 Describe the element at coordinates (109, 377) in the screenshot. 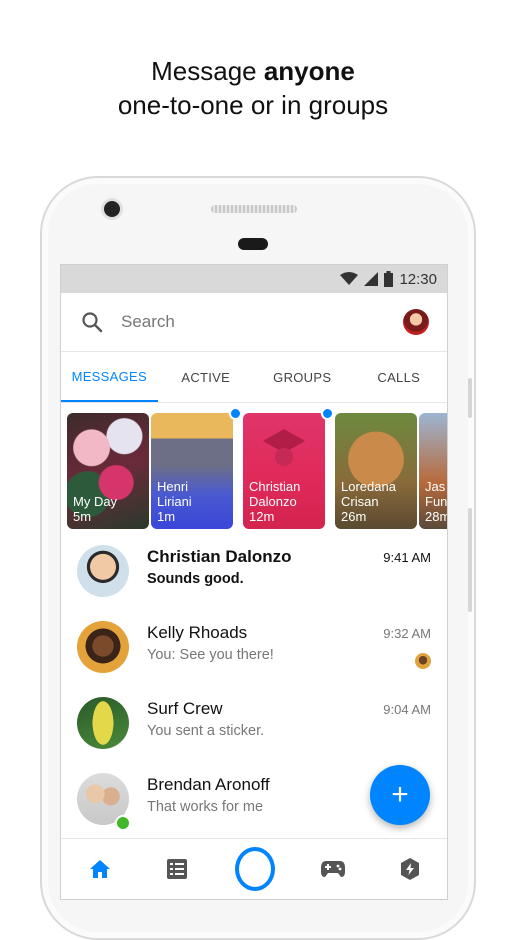

I see `tab-messages: MESSAGES` at that location.